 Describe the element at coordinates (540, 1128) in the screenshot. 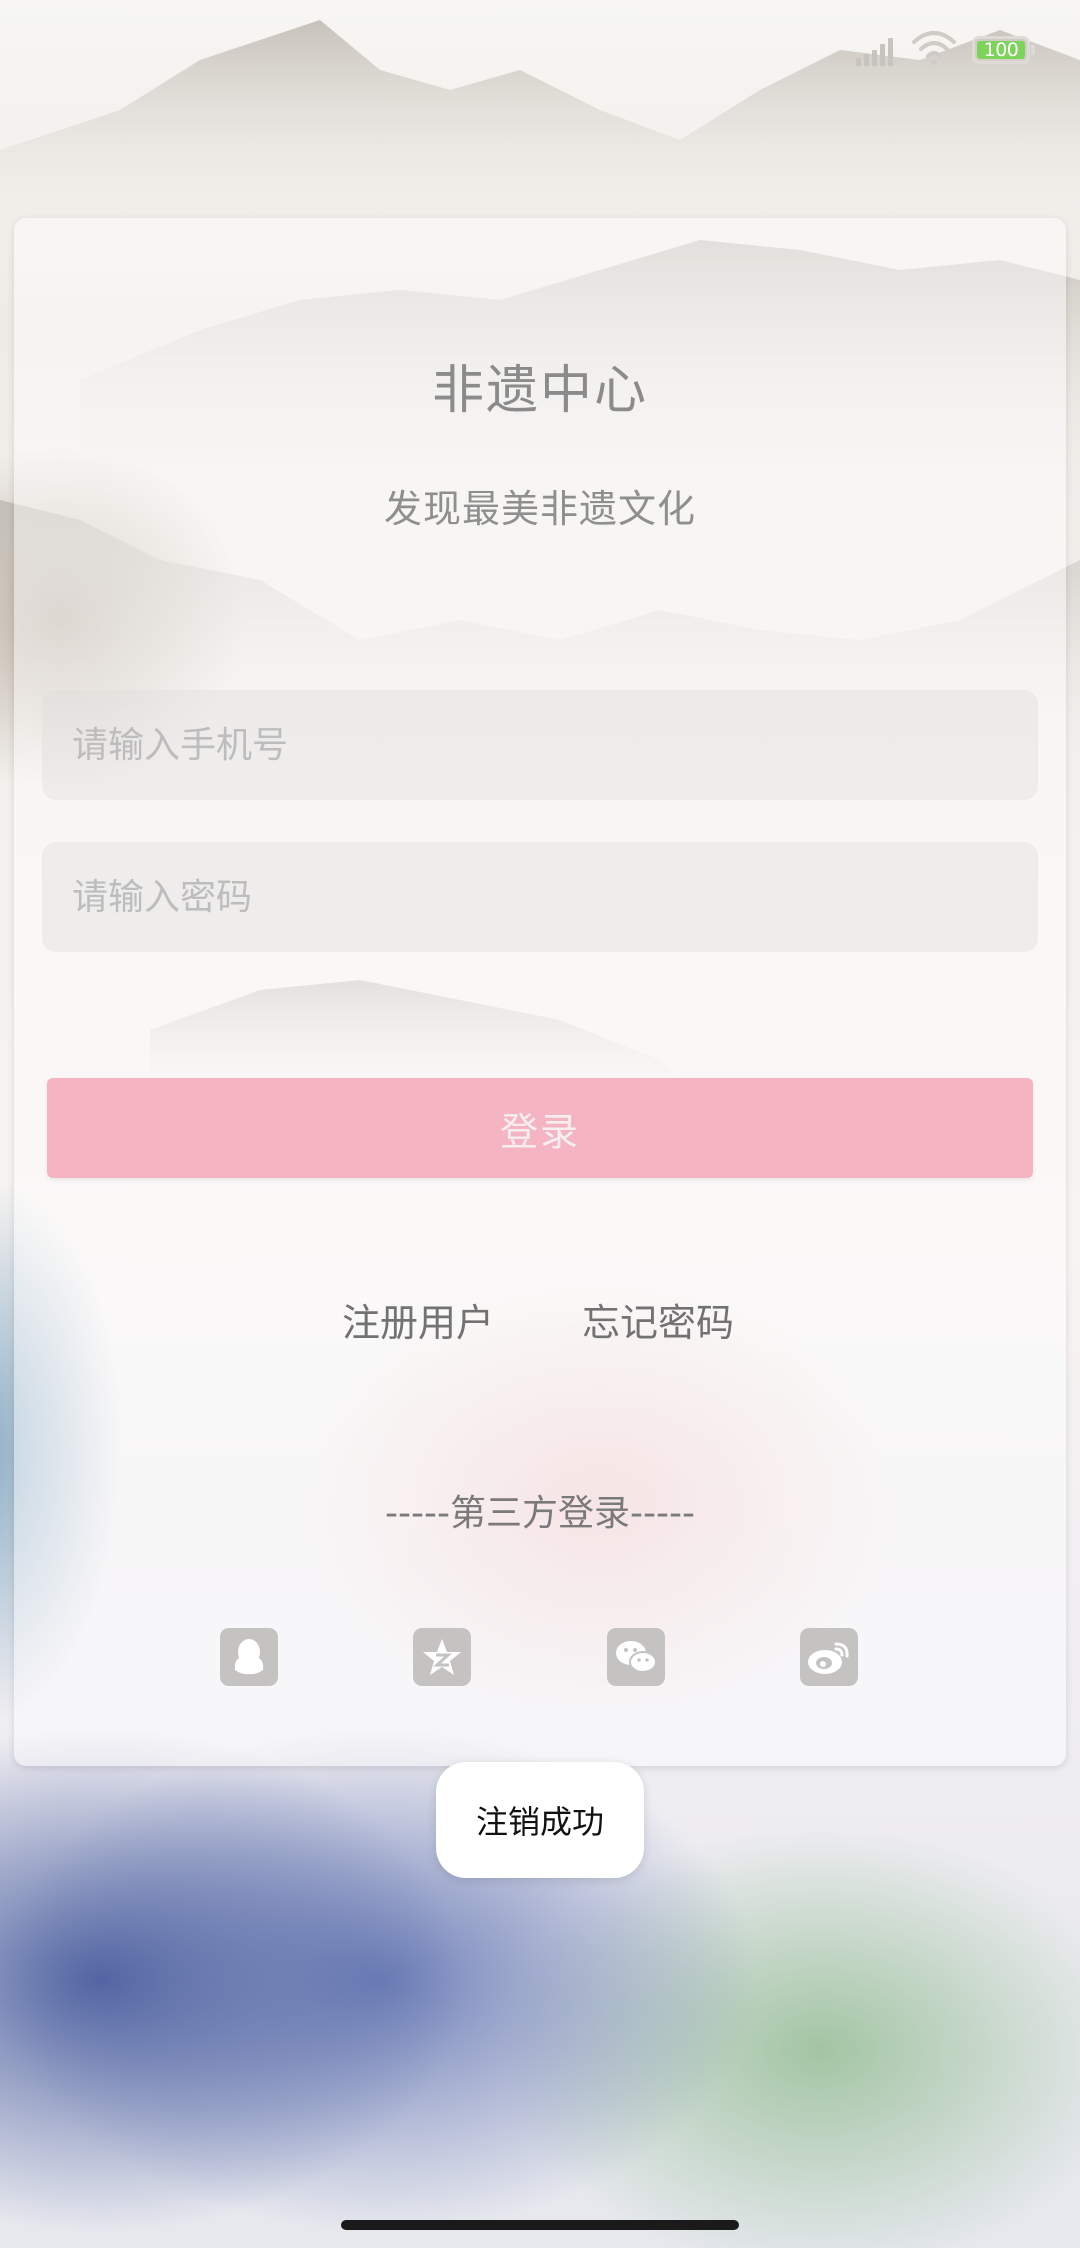

I see `login-button: 登录` at that location.